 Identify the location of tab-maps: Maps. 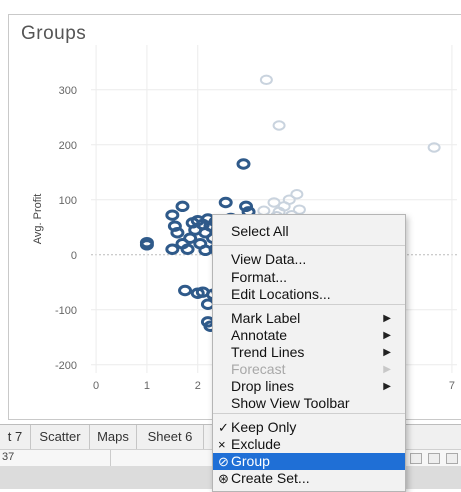
(113, 437).